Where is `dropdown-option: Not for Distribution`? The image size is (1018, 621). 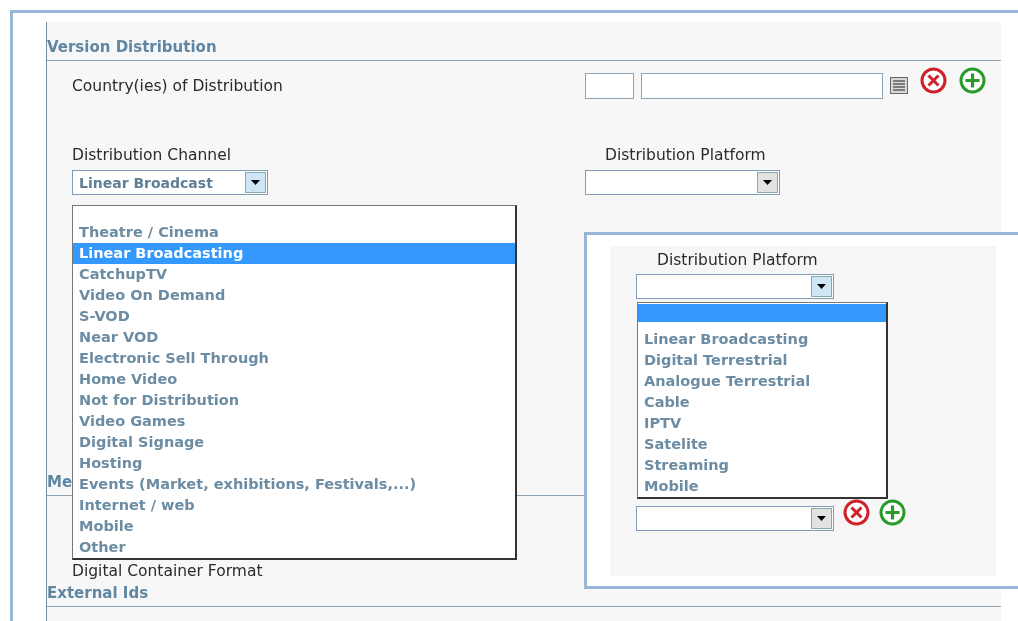 dropdown-option: Not for Distribution is located at coordinates (294, 400).